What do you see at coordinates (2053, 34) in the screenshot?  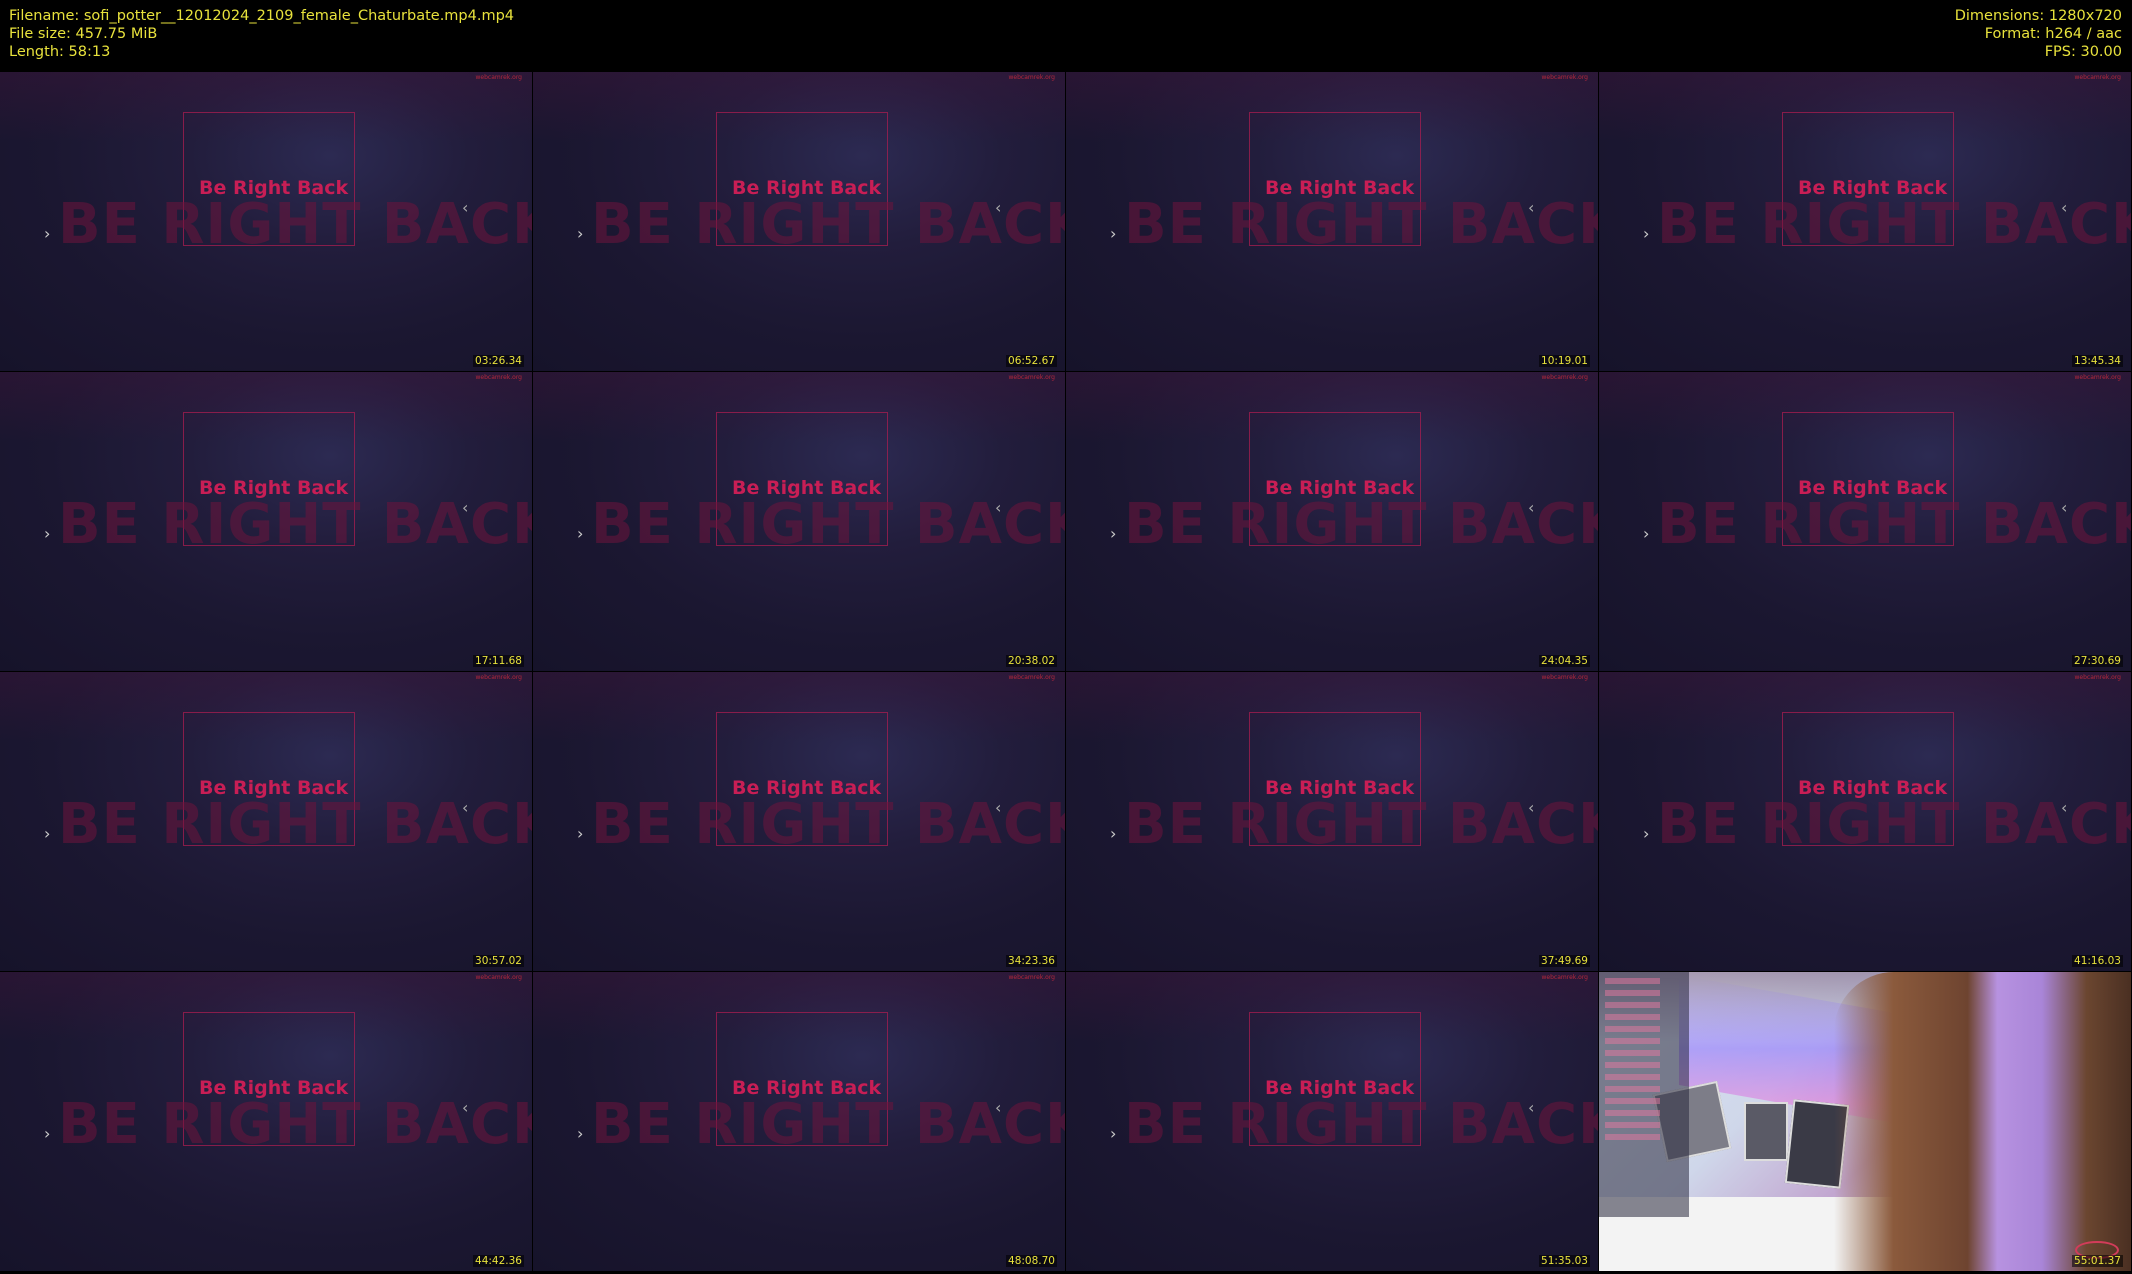 I see `format-text: Format: h264 / aac` at bounding box center [2053, 34].